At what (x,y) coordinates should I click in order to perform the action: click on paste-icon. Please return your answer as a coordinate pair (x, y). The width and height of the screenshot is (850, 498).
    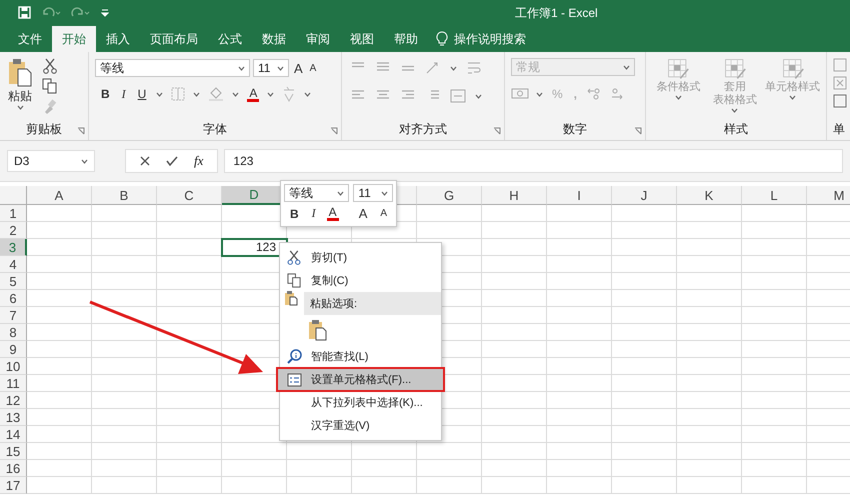
    Looking at the image, I should click on (20, 73).